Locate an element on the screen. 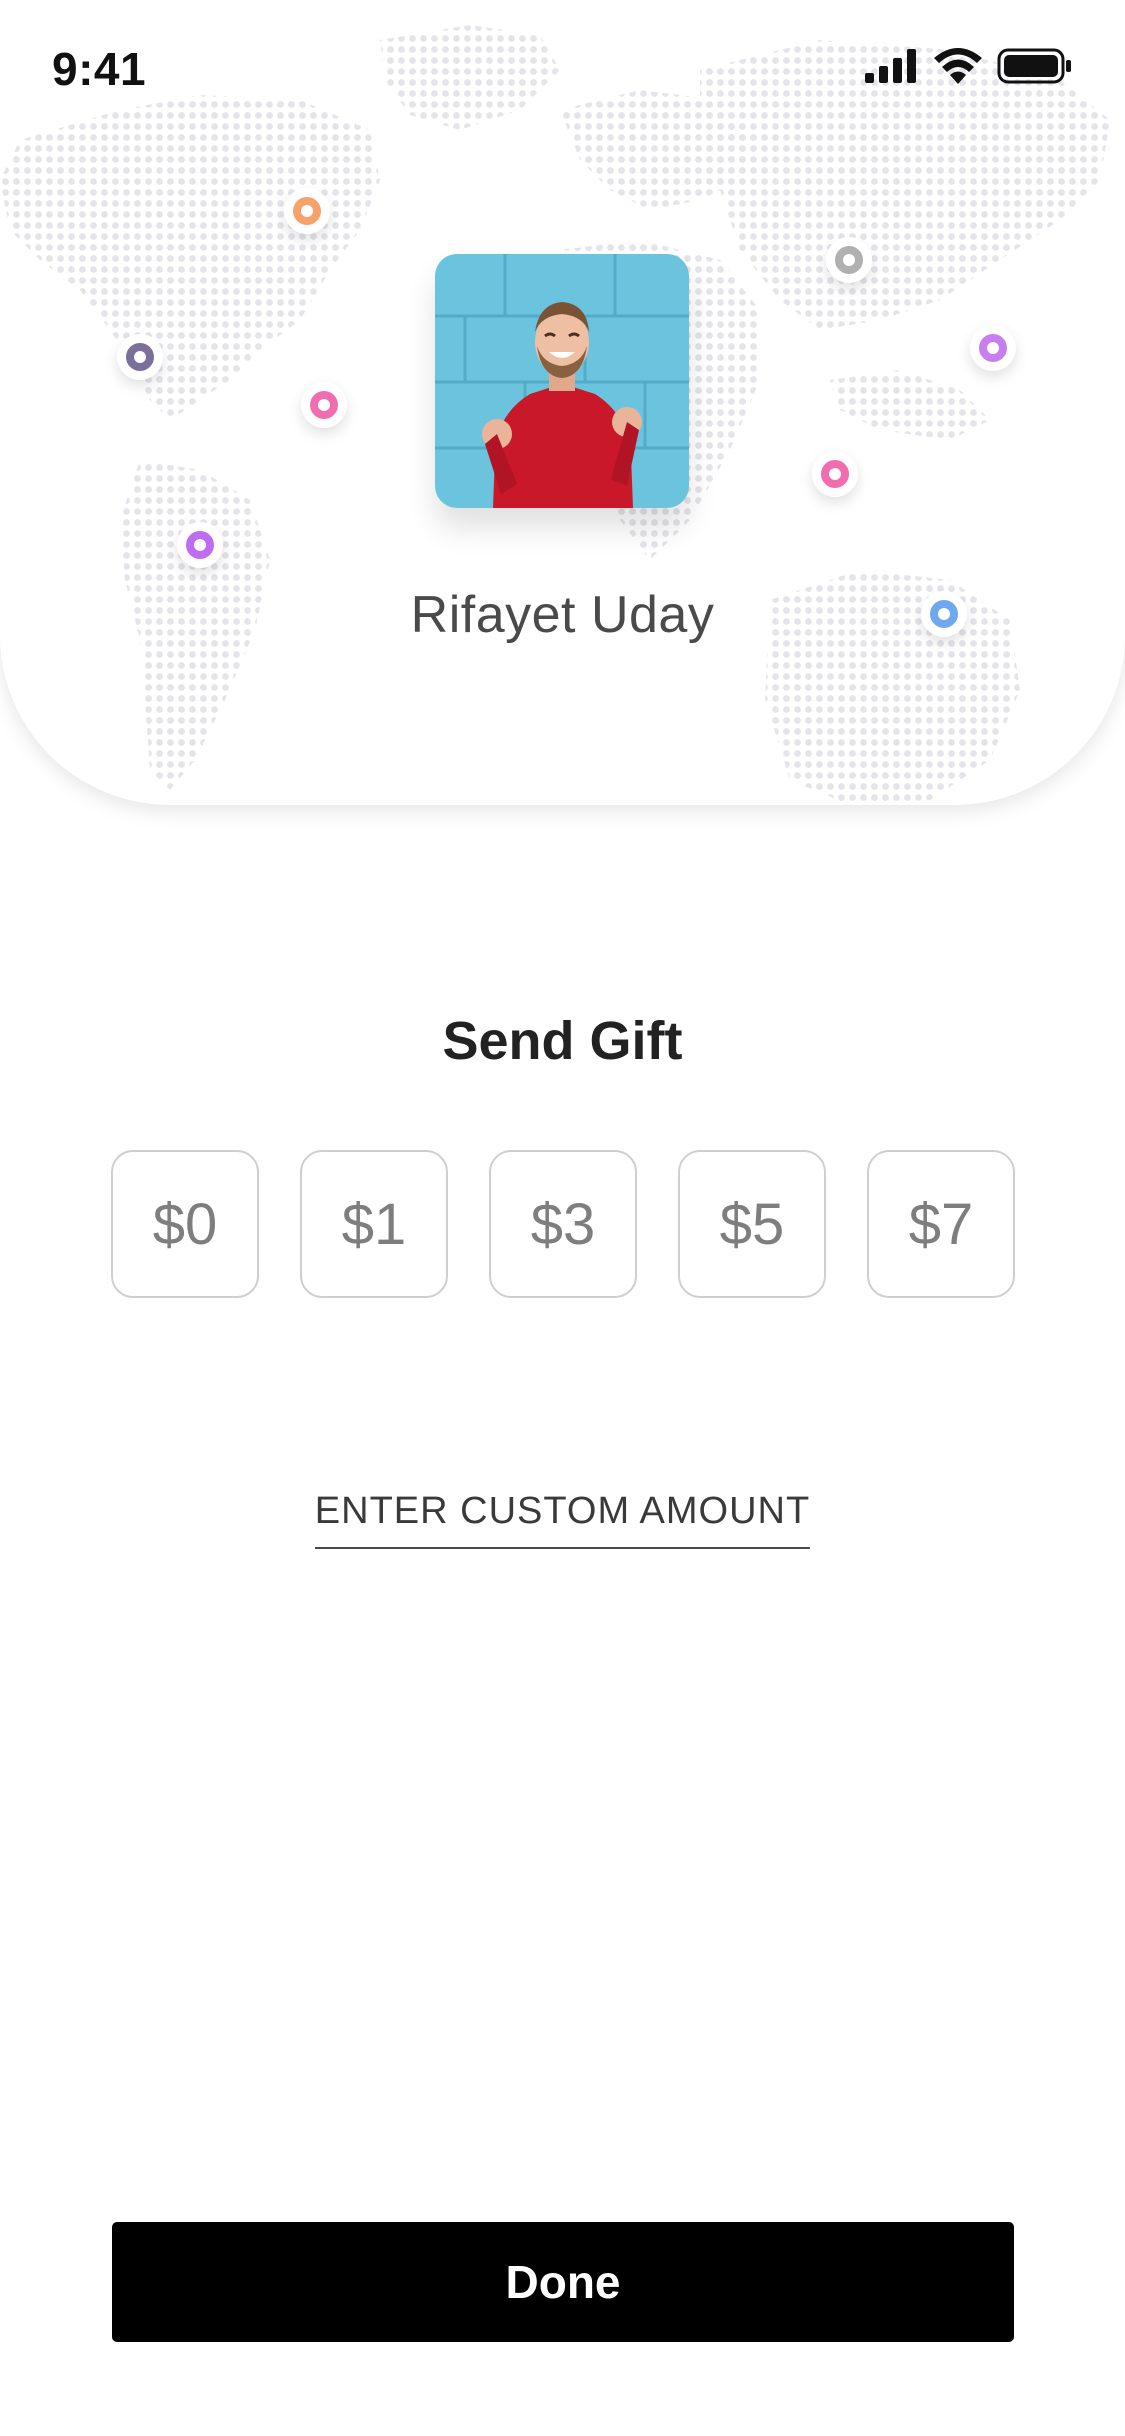 Image resolution: width=1125 pixels, height=2436 pixels. wifi-icon is located at coordinates (958, 66).